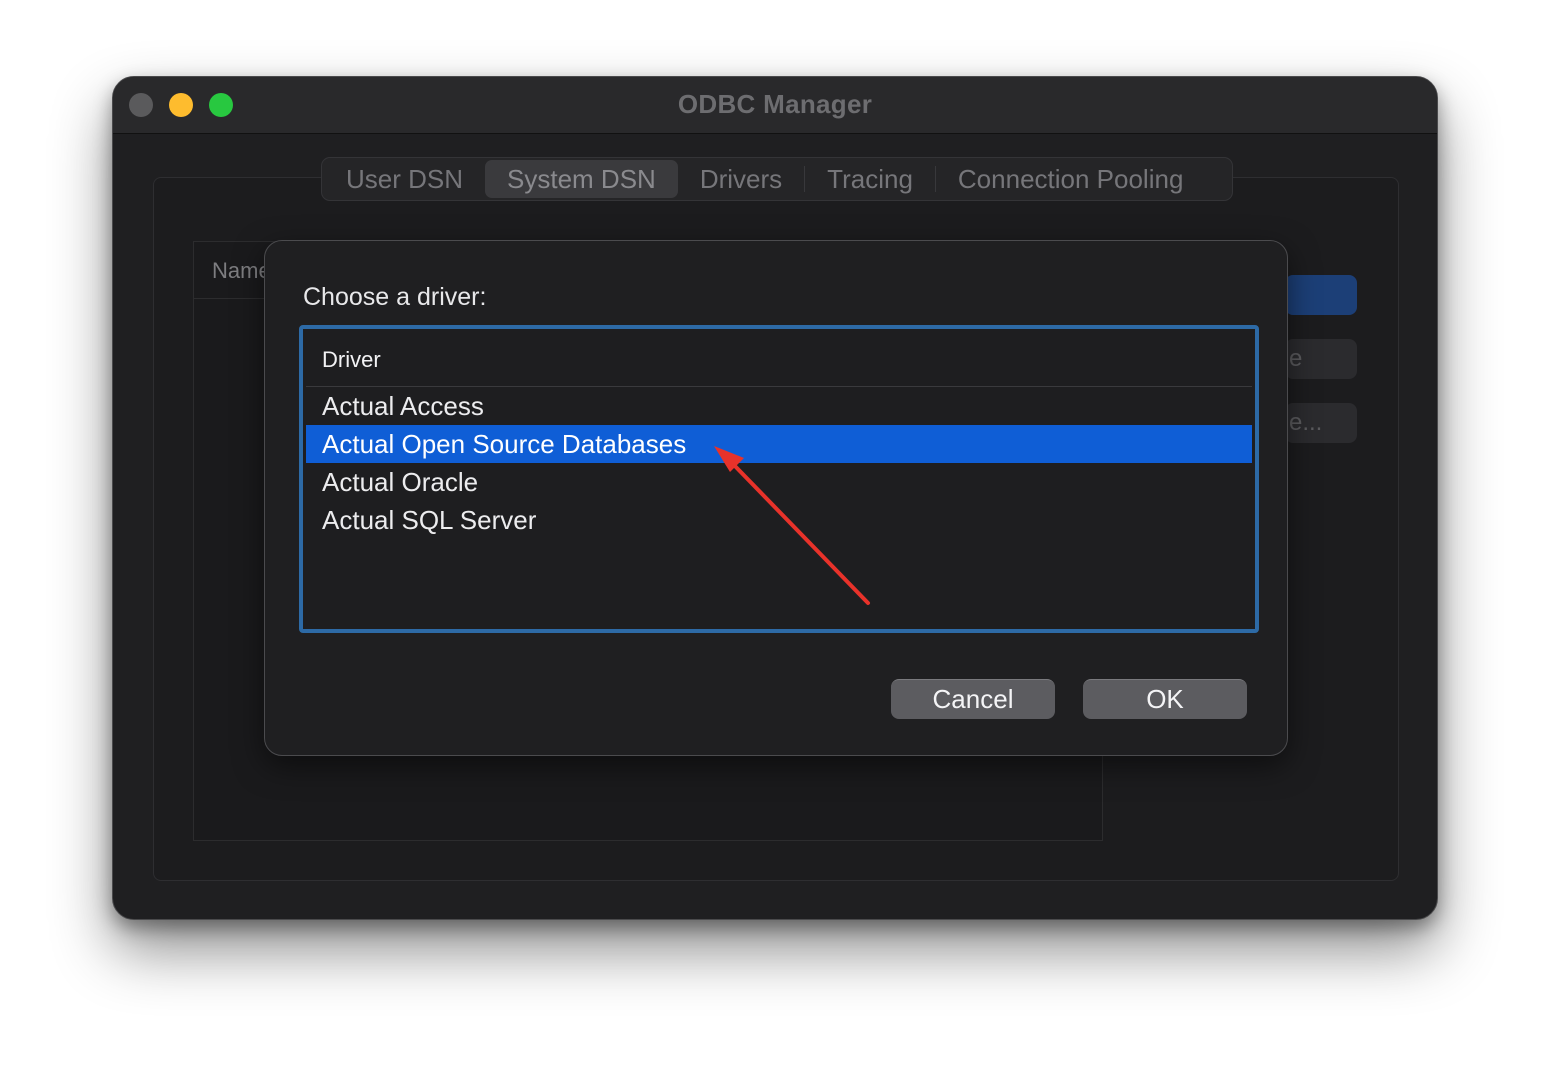 This screenshot has height=1068, width=1550. Describe the element at coordinates (779, 359) in the screenshot. I see `driver-column-header: Driver` at that location.